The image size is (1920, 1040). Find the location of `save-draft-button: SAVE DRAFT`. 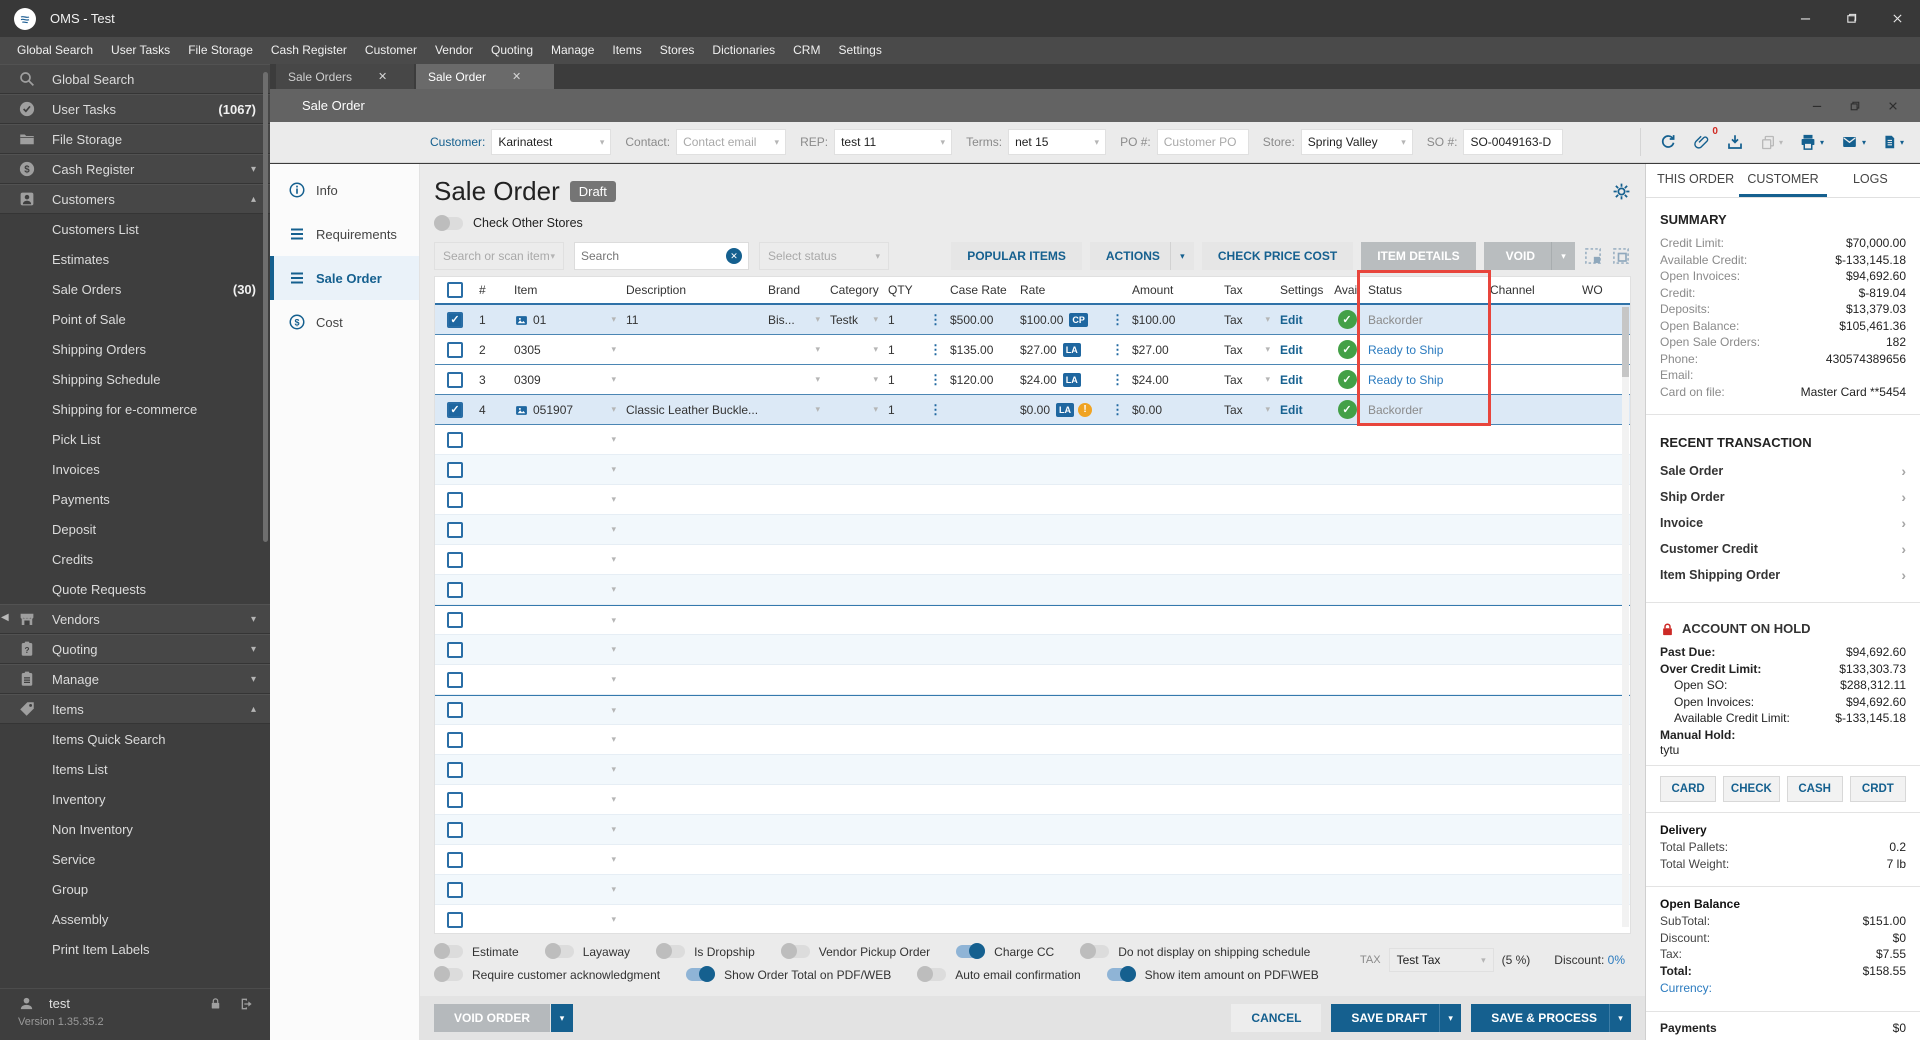

save-draft-button: SAVE DRAFT is located at coordinates (1389, 1018).